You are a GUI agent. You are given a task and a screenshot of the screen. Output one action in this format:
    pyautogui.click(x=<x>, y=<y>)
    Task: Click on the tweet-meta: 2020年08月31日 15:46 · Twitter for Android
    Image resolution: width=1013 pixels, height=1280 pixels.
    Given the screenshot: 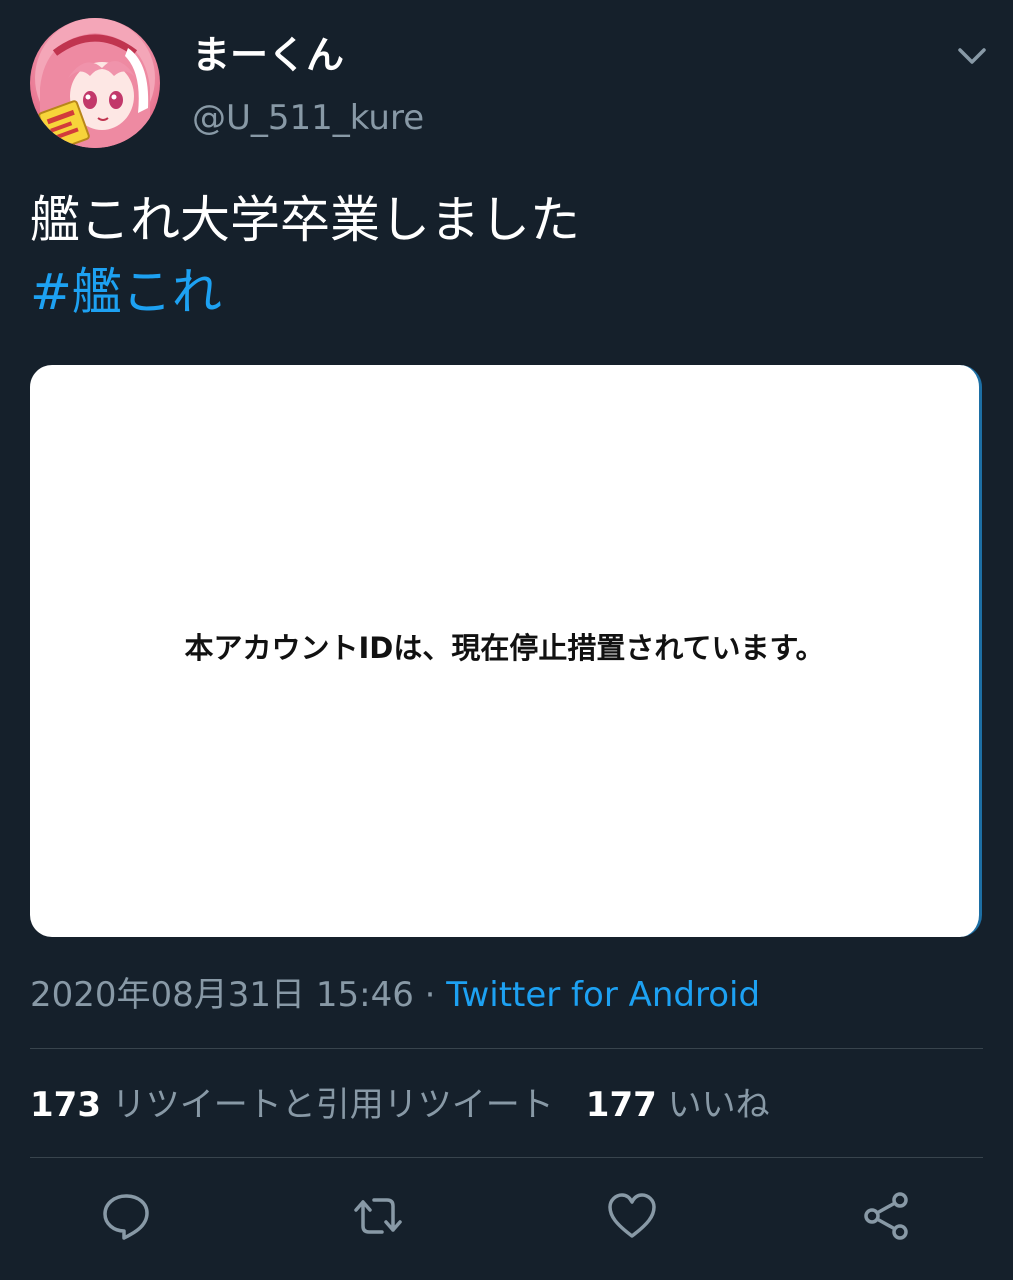 What is the action you would take?
    pyautogui.click(x=395, y=995)
    